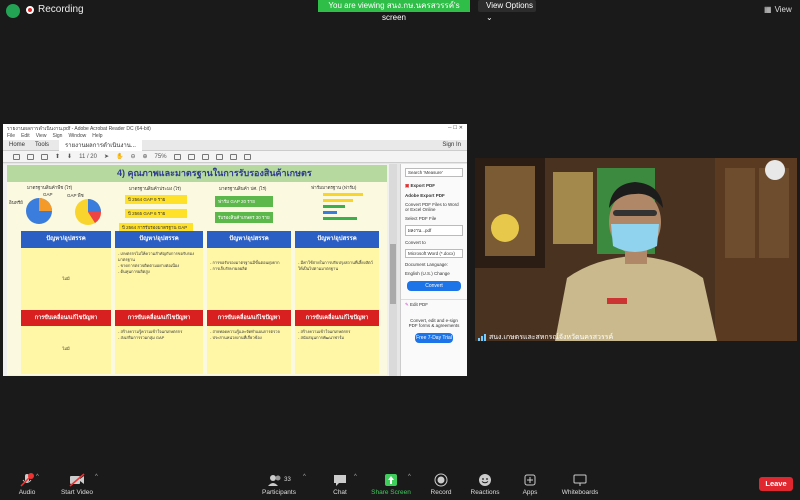  I want to click on next-page-icon: ⬇, so click(69, 156).